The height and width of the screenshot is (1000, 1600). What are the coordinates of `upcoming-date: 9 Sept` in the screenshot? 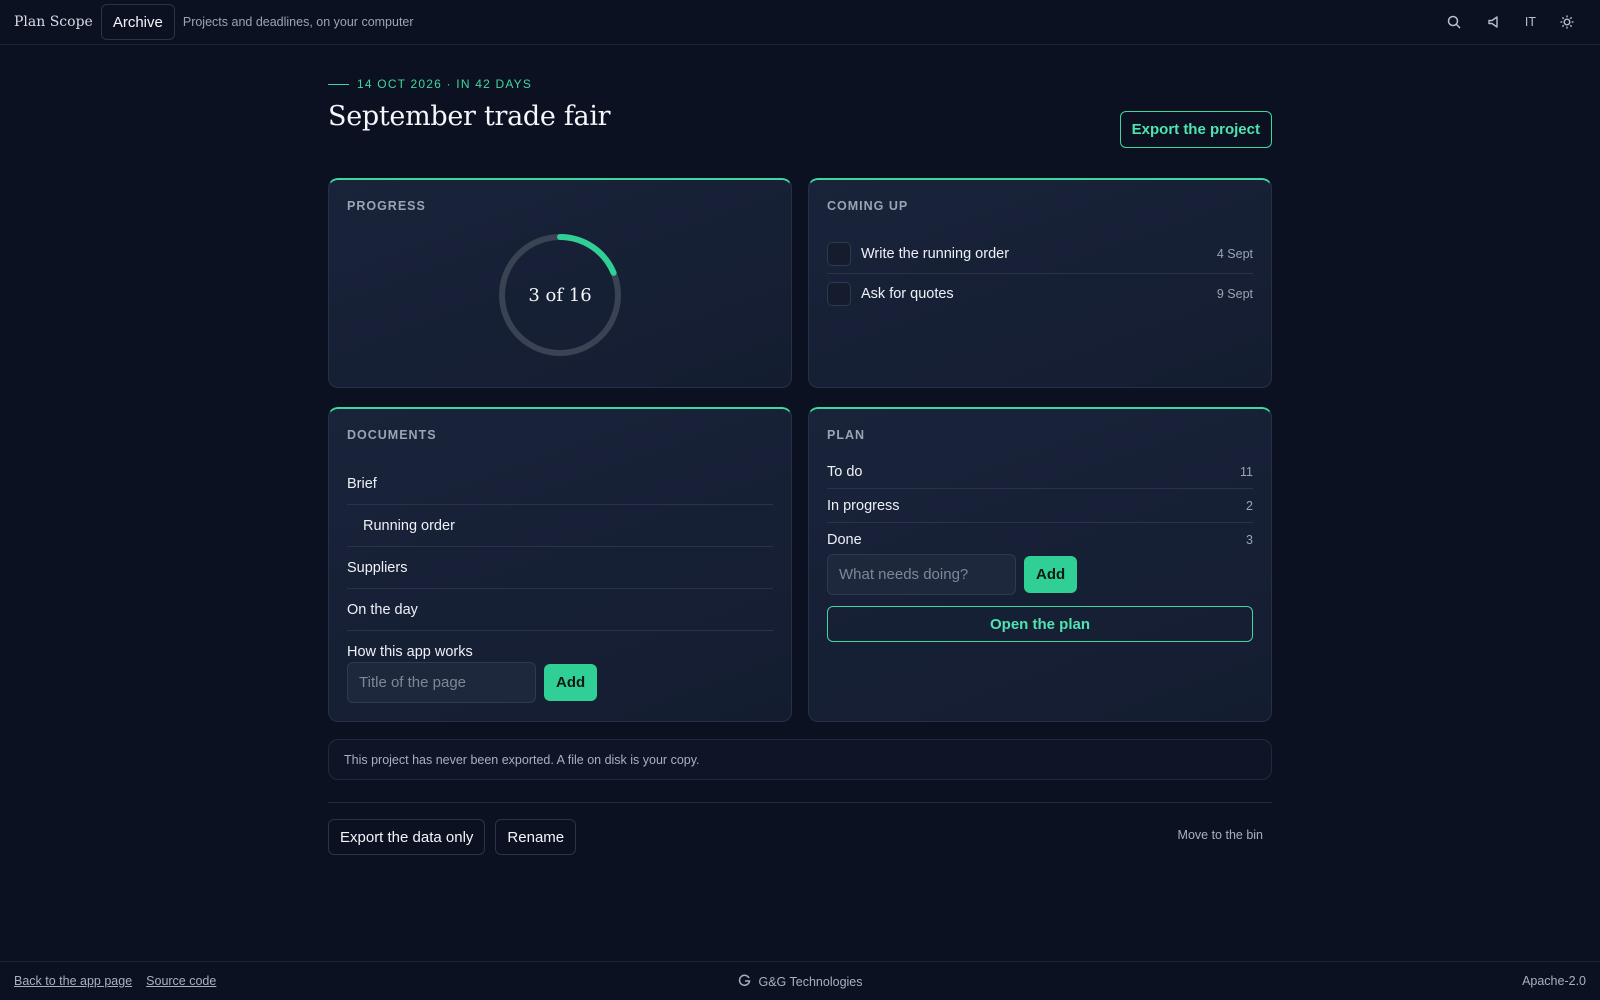 It's located at (1234, 294).